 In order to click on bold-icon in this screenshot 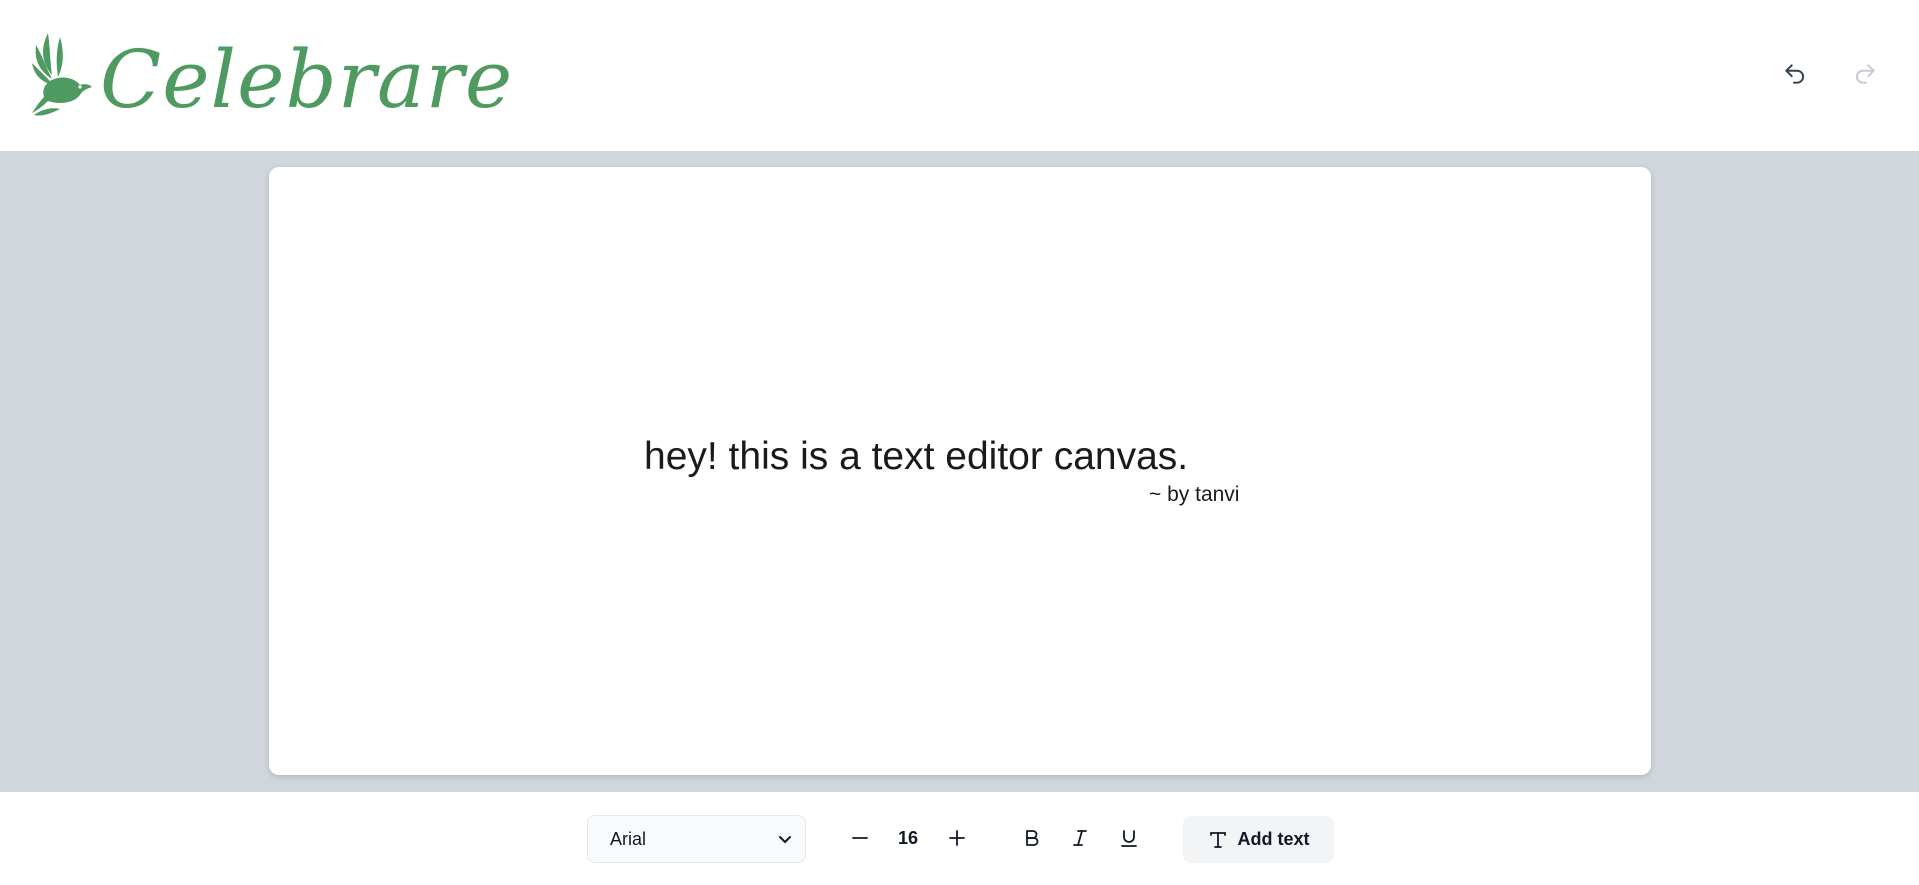, I will do `click(1032, 838)`.